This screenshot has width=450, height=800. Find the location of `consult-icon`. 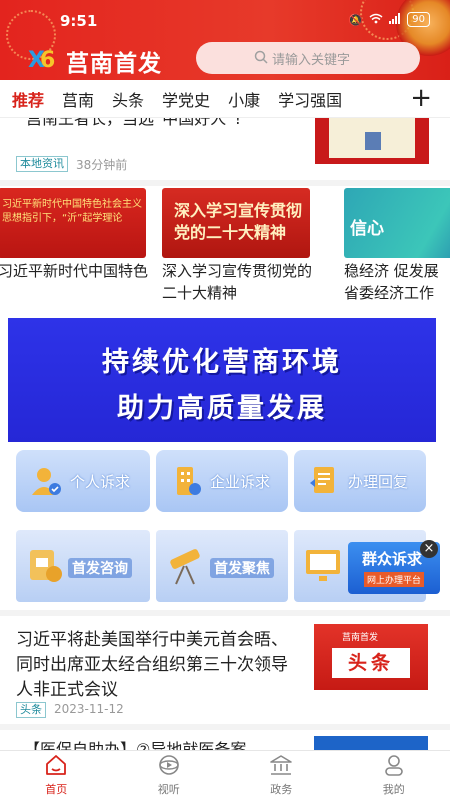

consult-icon is located at coordinates (46, 568).